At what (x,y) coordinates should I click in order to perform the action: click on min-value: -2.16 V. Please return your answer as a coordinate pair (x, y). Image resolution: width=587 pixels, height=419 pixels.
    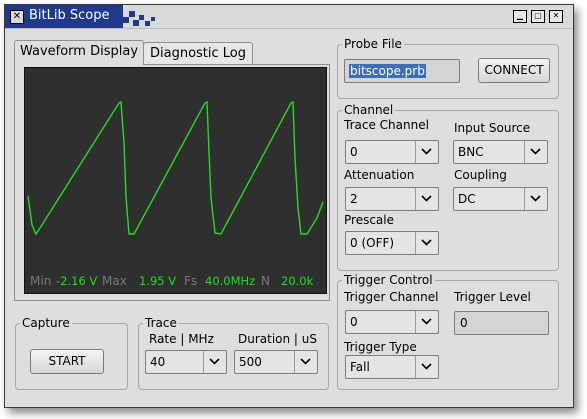
    Looking at the image, I should click on (77, 281).